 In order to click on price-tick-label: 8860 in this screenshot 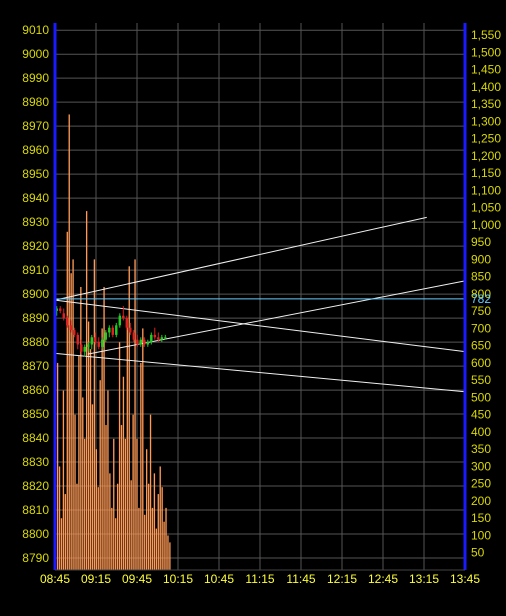, I will do `click(35, 390)`.